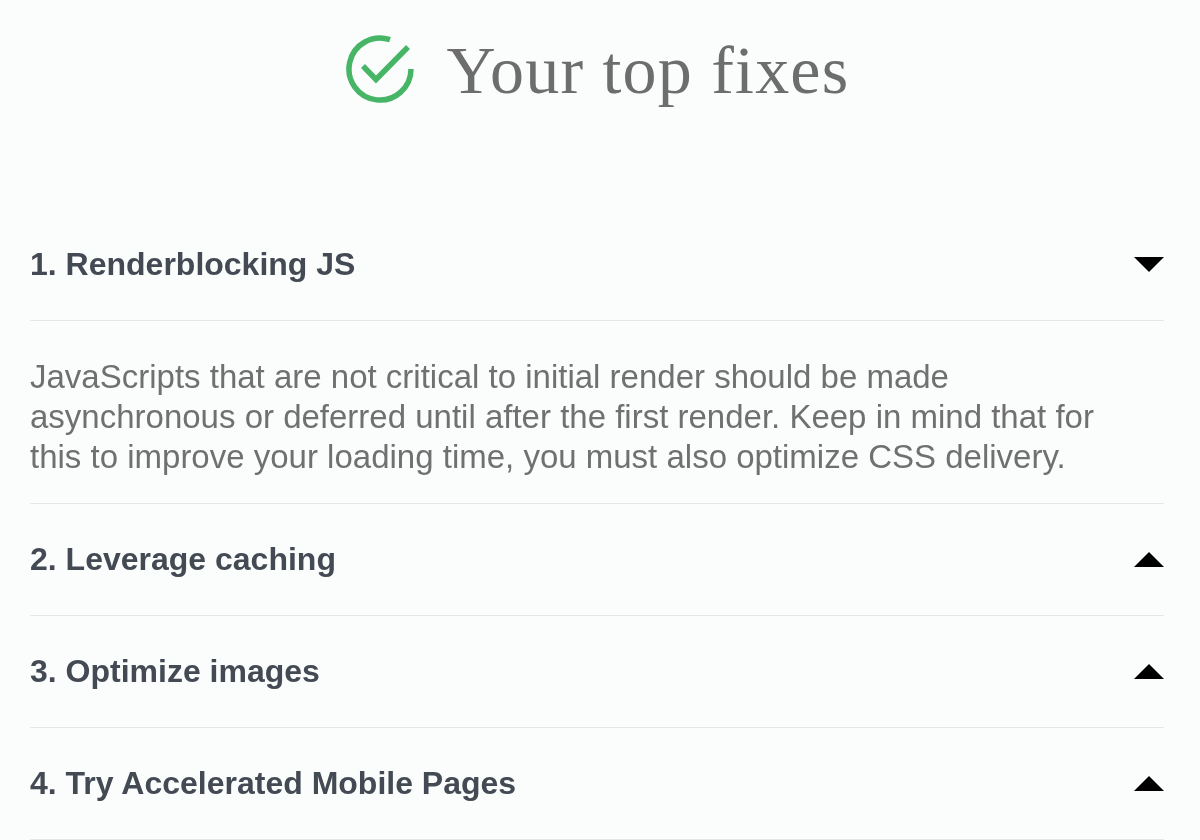  I want to click on accordion-header: 4. Try Accelerated Mobile Pages, so click(597, 784).